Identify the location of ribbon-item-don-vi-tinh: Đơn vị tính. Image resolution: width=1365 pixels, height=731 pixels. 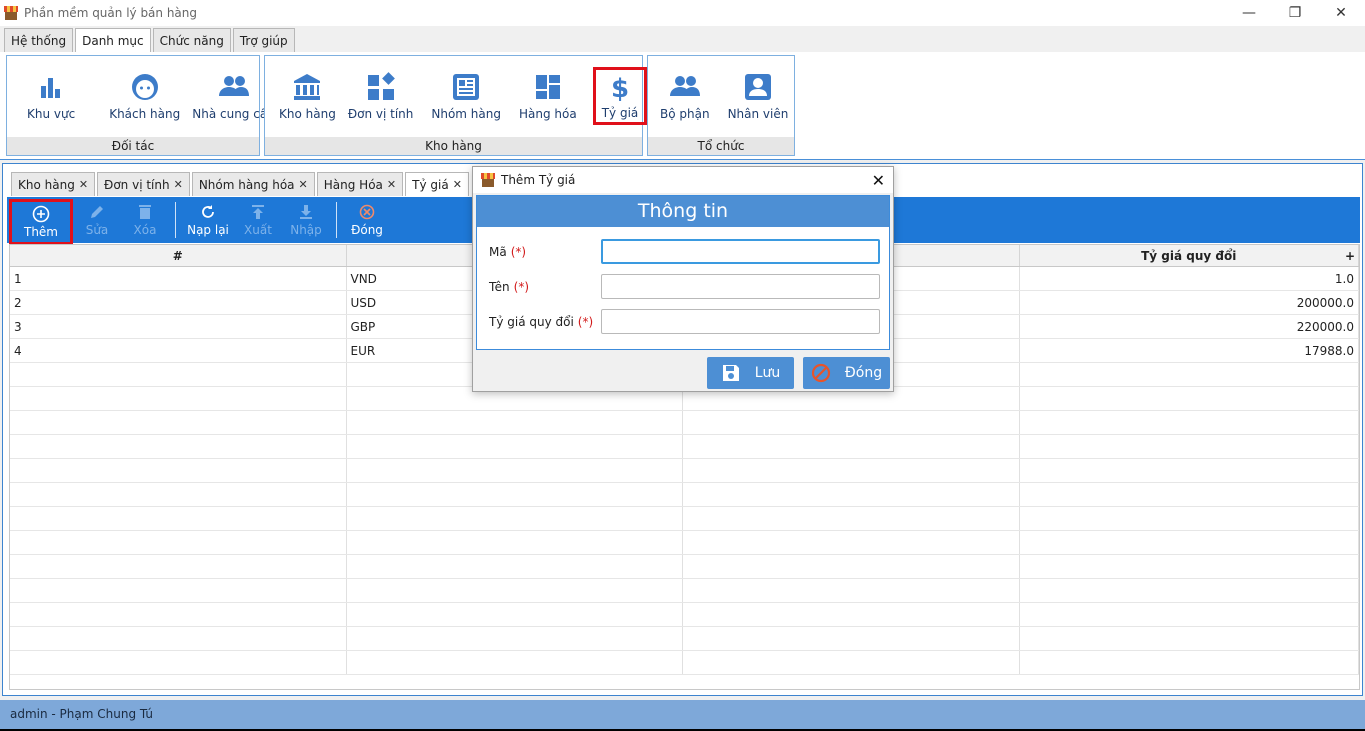
(381, 96).